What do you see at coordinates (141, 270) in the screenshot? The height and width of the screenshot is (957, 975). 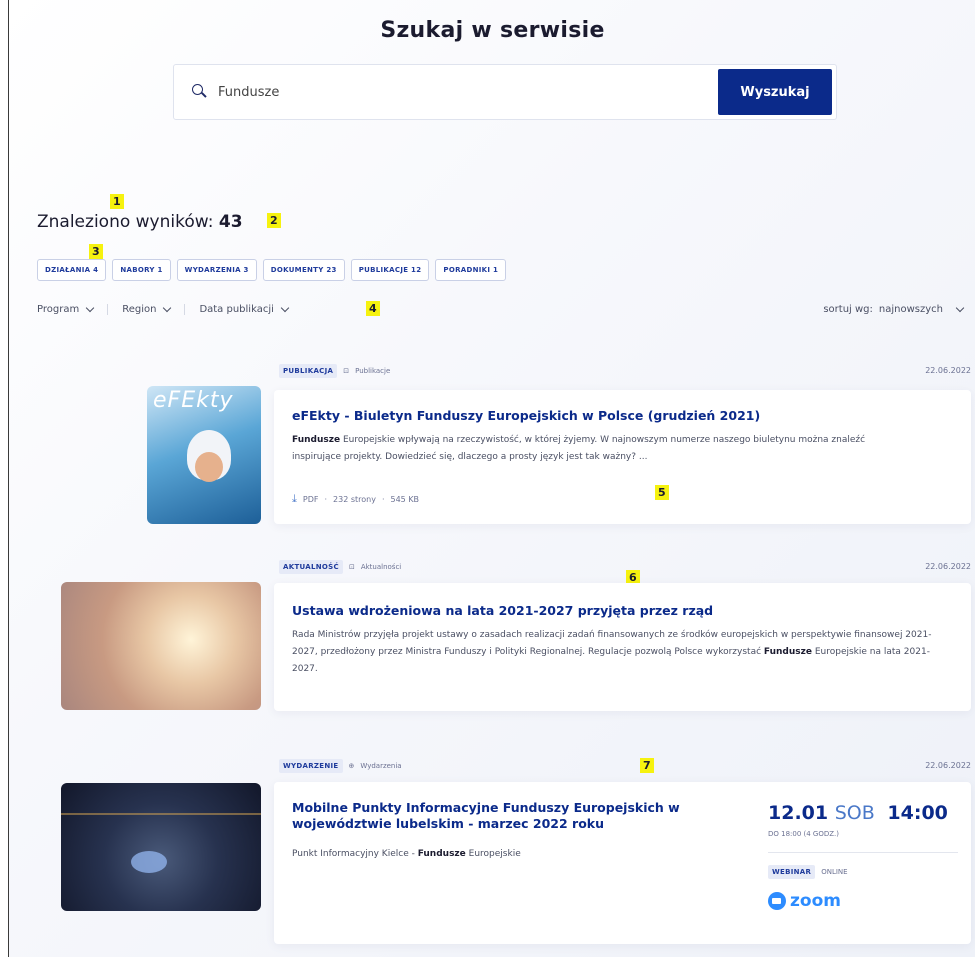 I see `filter-tag-nabory: NABORY 1` at bounding box center [141, 270].